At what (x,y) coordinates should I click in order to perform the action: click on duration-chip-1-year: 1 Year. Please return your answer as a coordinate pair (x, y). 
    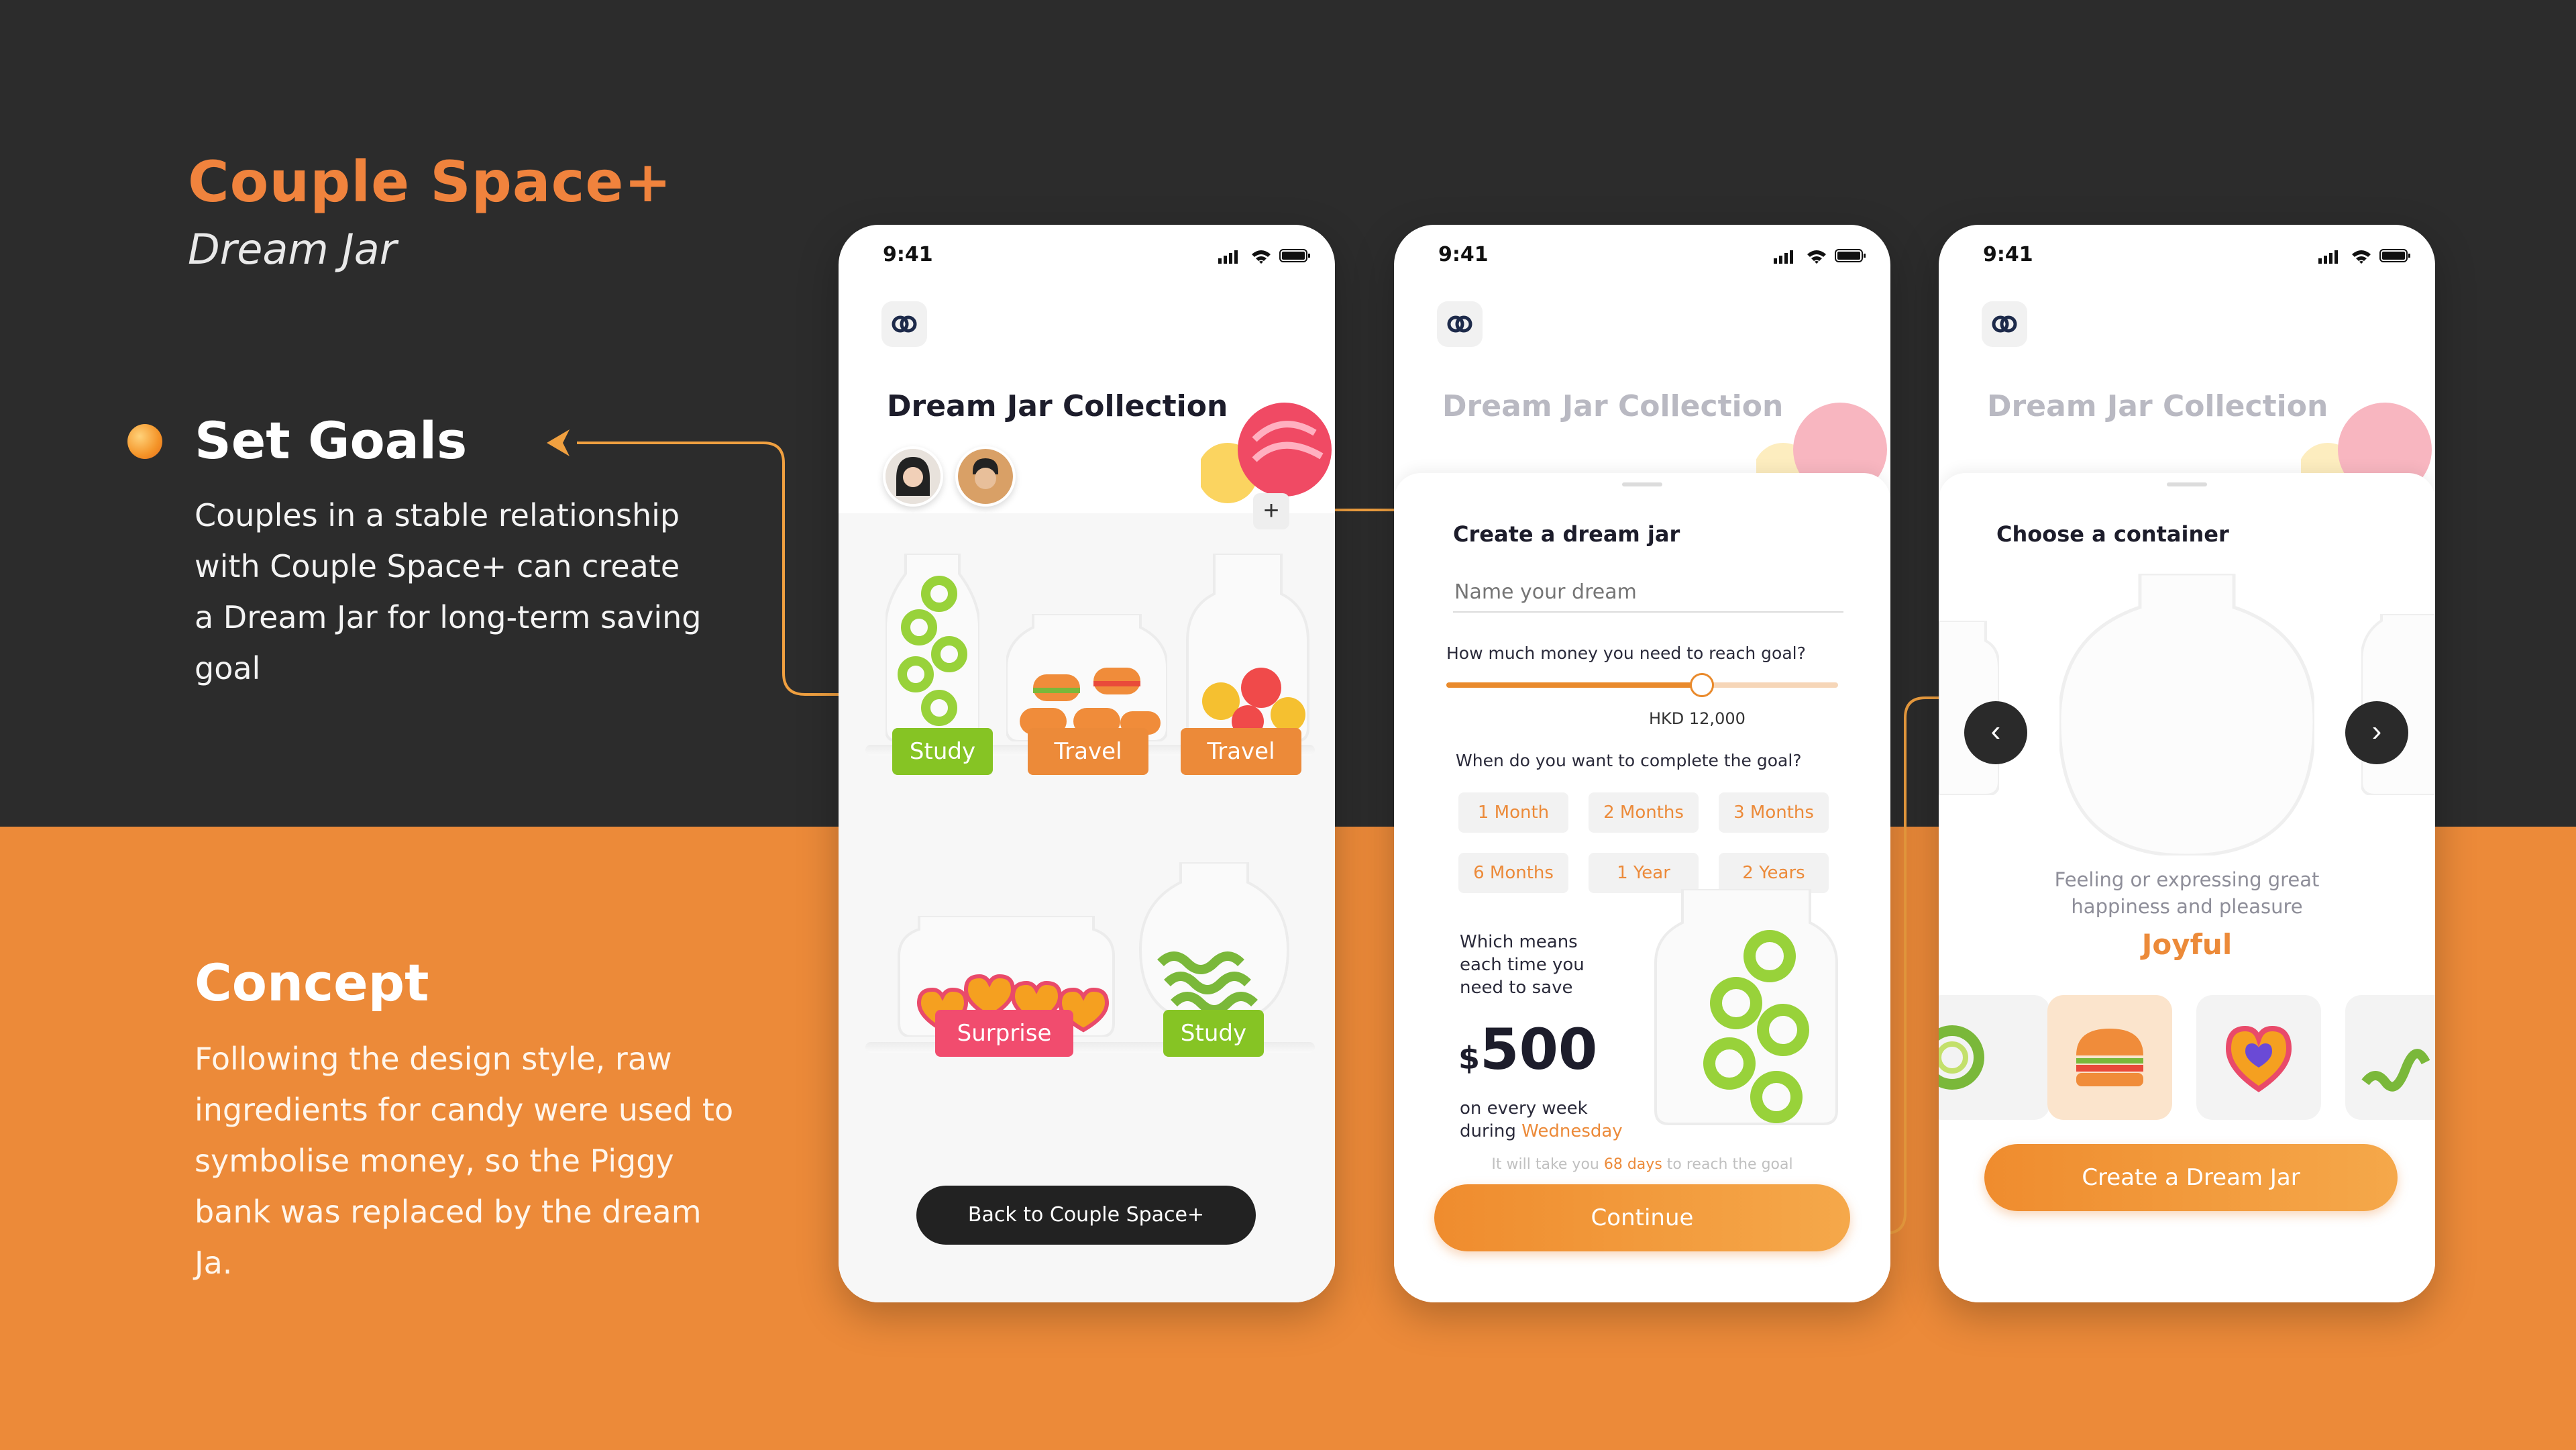
    Looking at the image, I should click on (1644, 873).